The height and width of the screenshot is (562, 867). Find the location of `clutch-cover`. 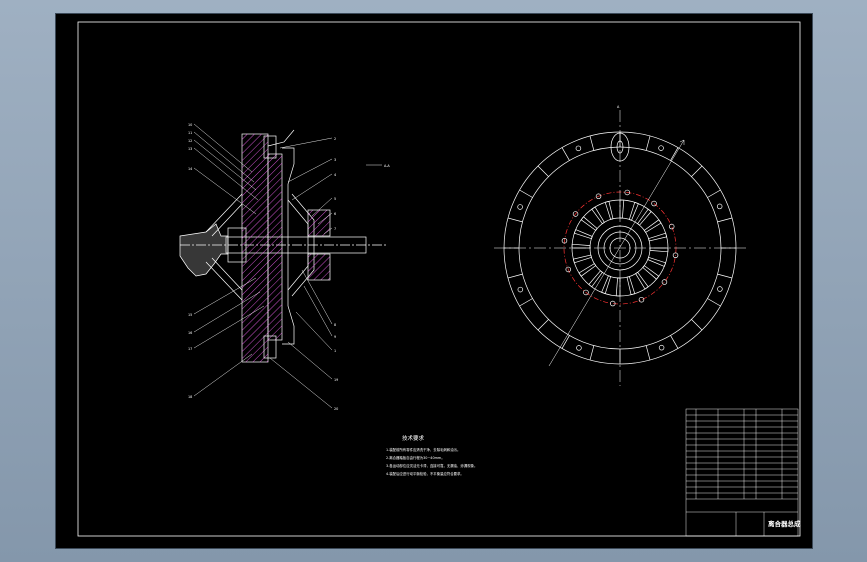

clutch-cover is located at coordinates (288, 246).